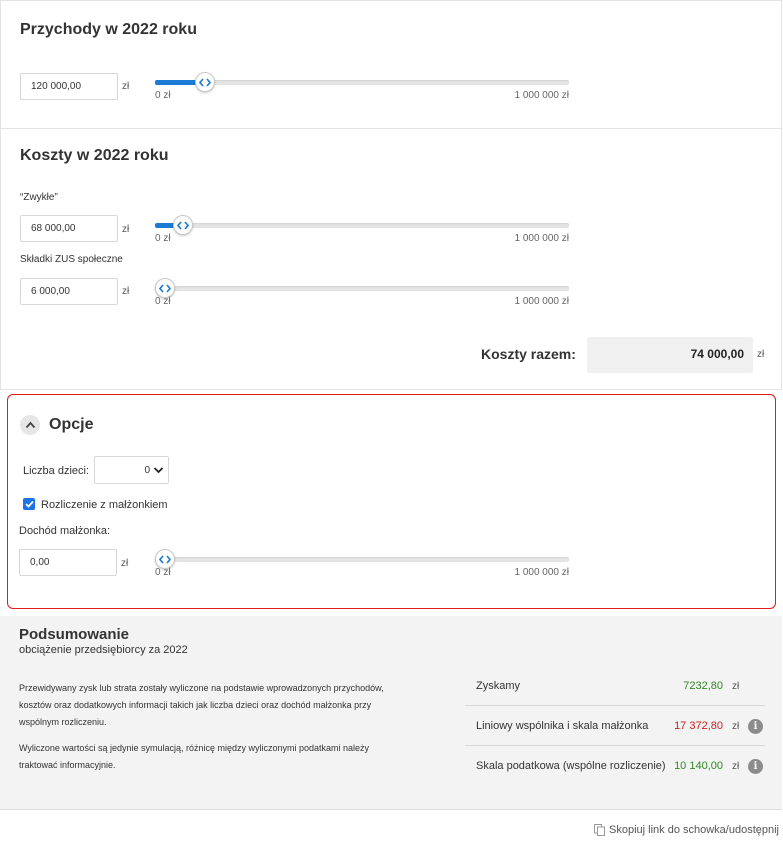 This screenshot has height=856, width=783. Describe the element at coordinates (362, 563) in the screenshot. I see `spouse-income-slider: 0 zł 1 000 000 zł` at that location.